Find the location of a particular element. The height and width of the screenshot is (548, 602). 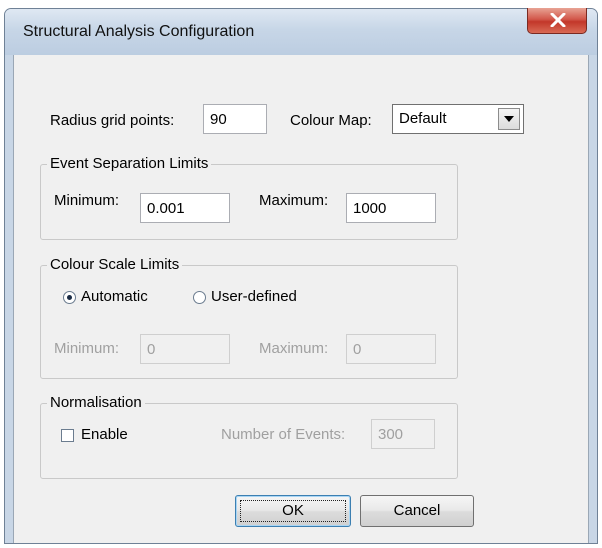

close-button is located at coordinates (557, 21).